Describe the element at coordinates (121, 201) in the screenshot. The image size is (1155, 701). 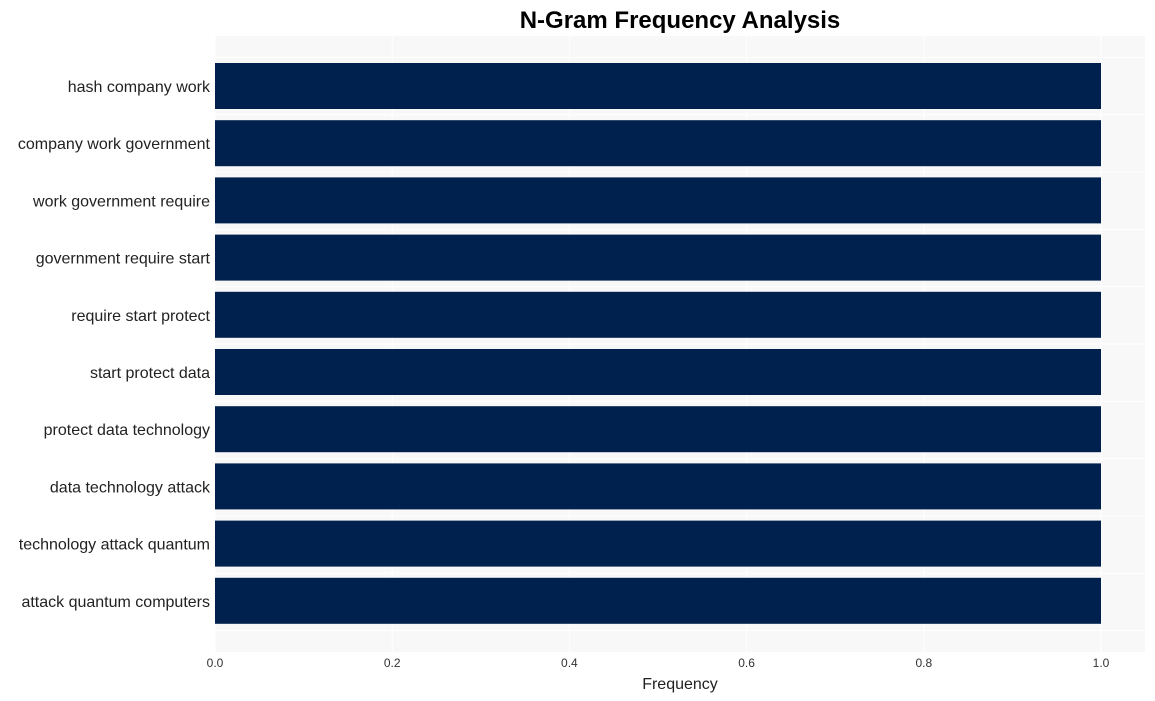
I see `y-tick-label: work government require` at that location.